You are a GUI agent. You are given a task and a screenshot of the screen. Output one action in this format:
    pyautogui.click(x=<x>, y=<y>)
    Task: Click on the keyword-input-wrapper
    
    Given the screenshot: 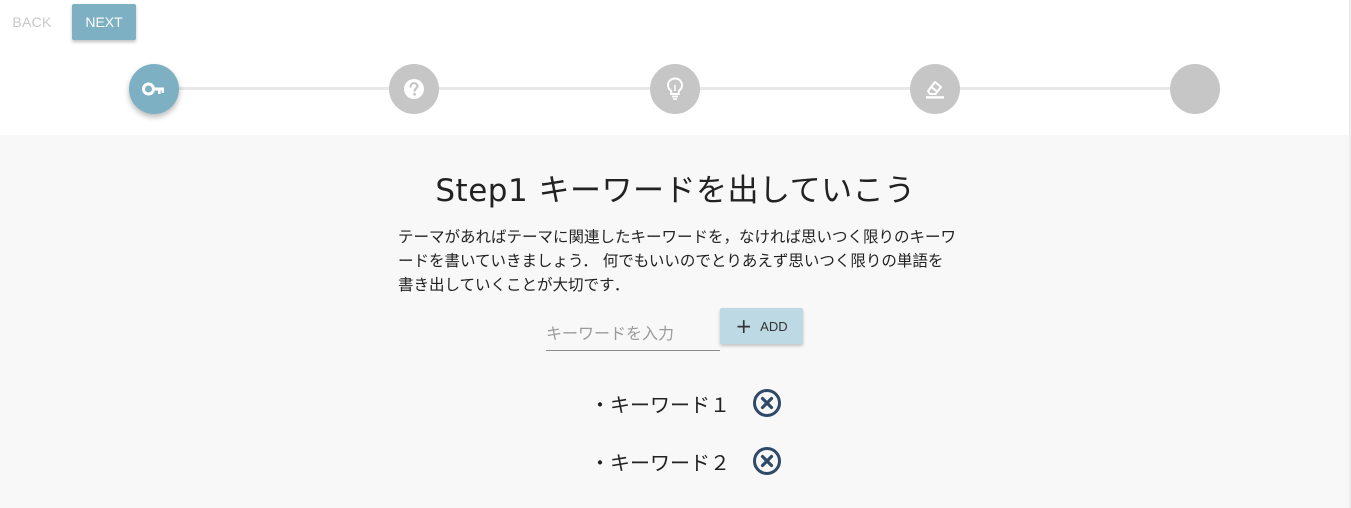 What is the action you would take?
    pyautogui.click(x=633, y=334)
    